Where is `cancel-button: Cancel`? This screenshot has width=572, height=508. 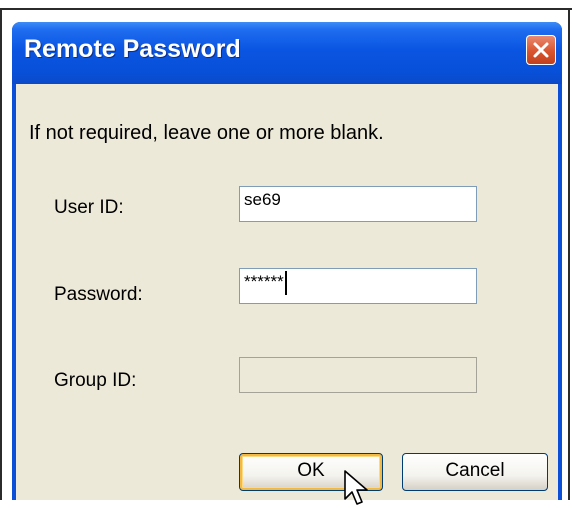 cancel-button: Cancel is located at coordinates (475, 472).